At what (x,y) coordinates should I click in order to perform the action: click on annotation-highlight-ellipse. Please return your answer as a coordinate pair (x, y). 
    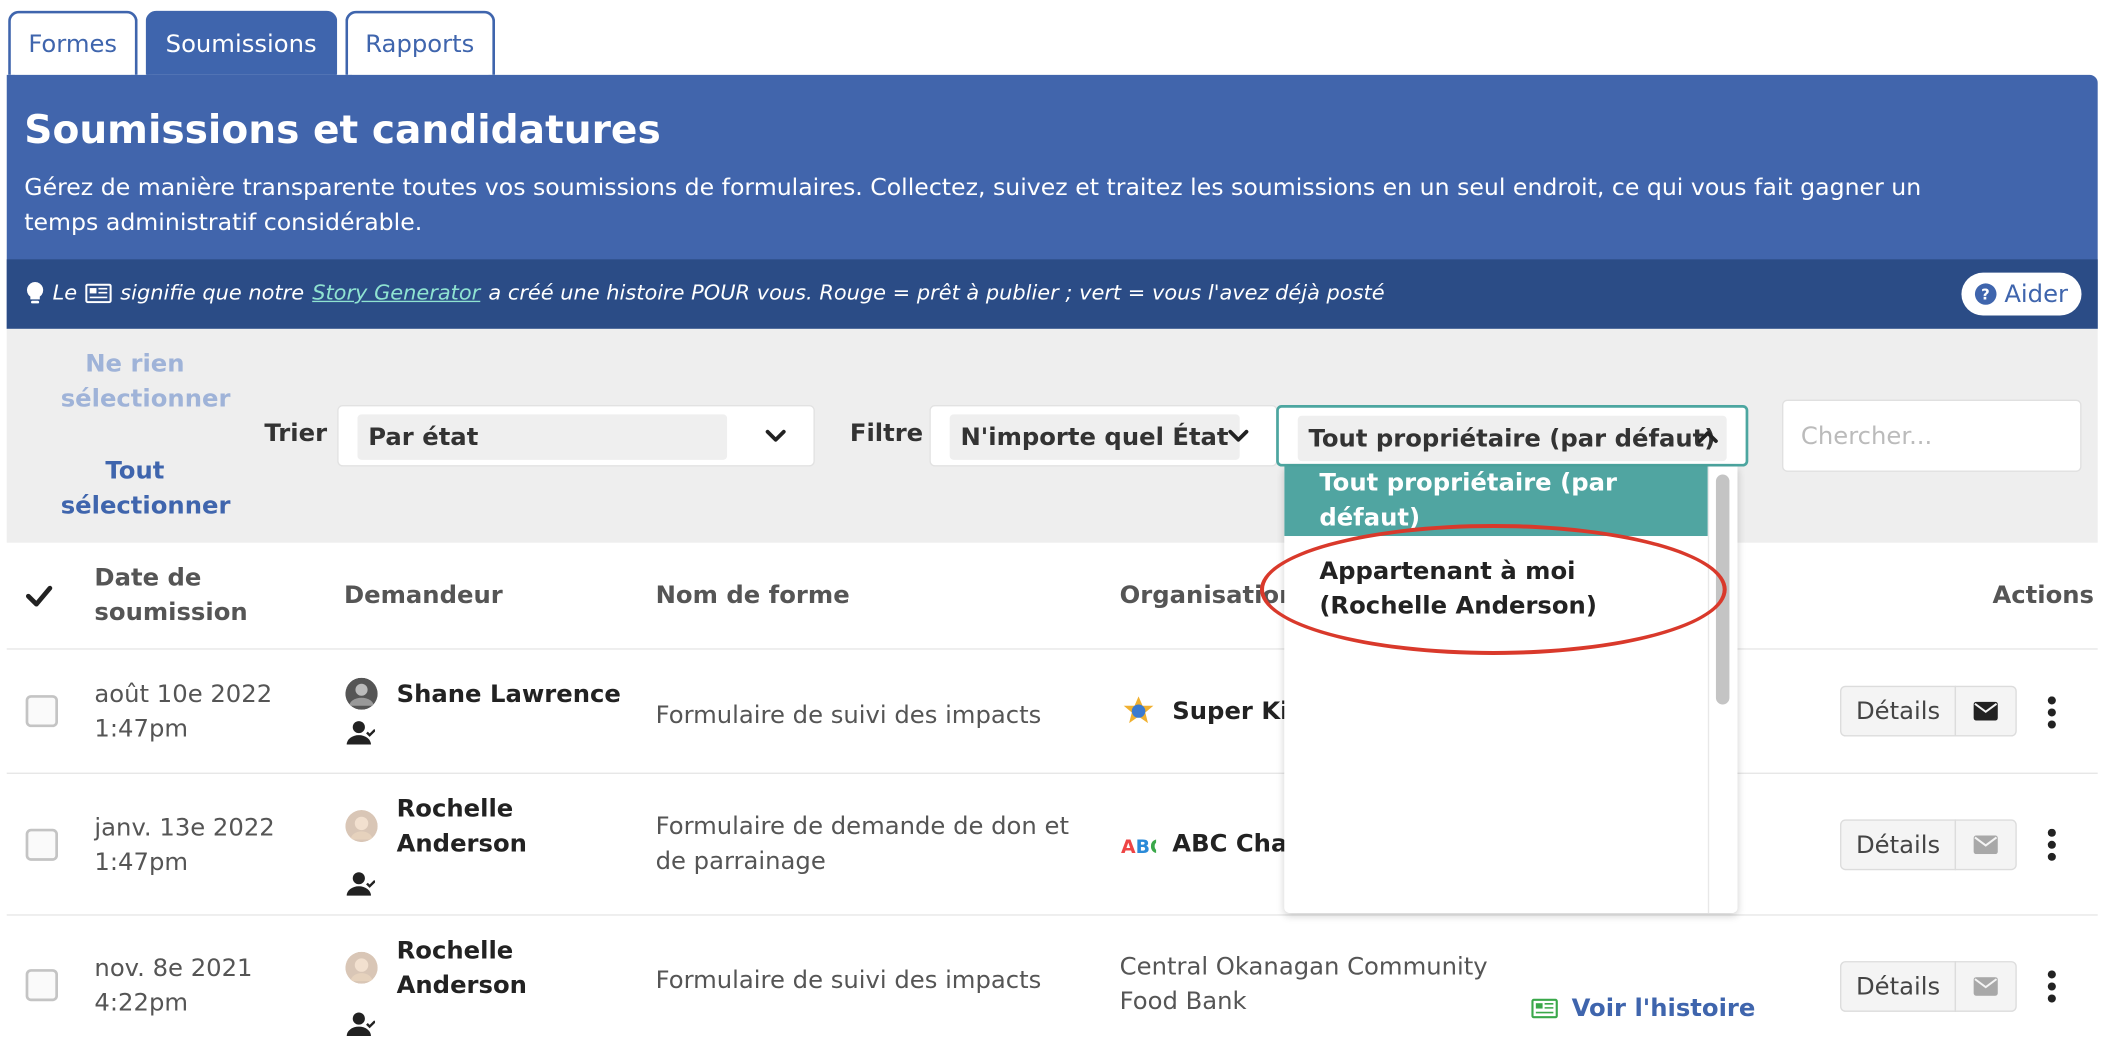
    Looking at the image, I should click on (1493, 589).